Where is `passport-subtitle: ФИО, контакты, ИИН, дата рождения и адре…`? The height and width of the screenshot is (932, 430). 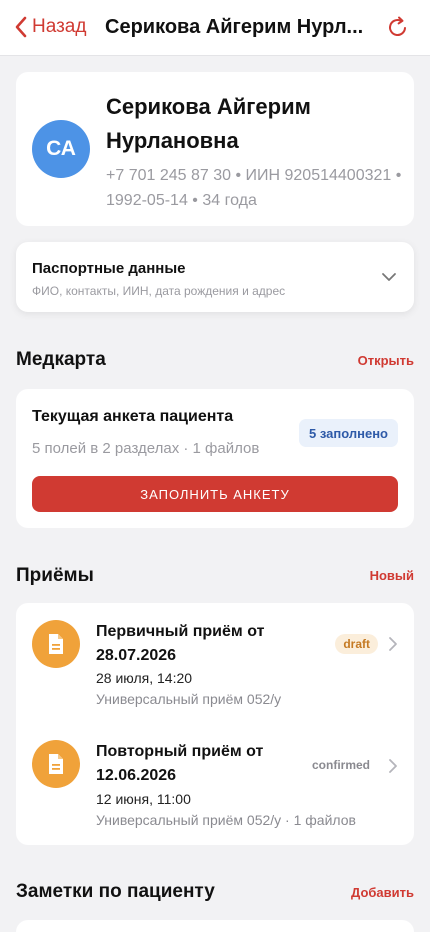
passport-subtitle: ФИО, контакты, ИИН, дата рождения и адре… is located at coordinates (159, 291).